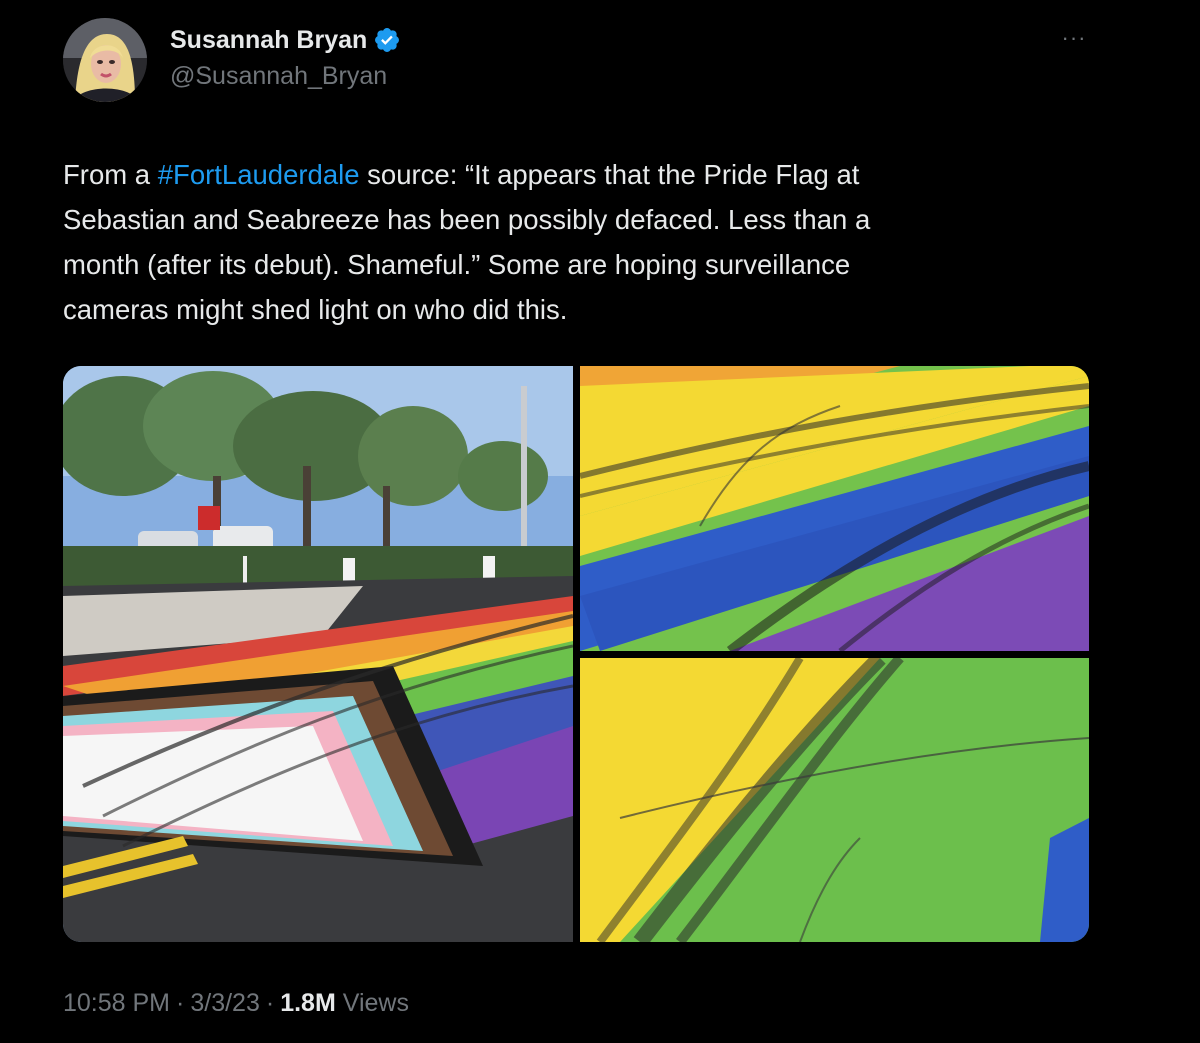 This screenshot has width=1200, height=1043. I want to click on tweet-time: 10:58 PM, so click(116, 1003).